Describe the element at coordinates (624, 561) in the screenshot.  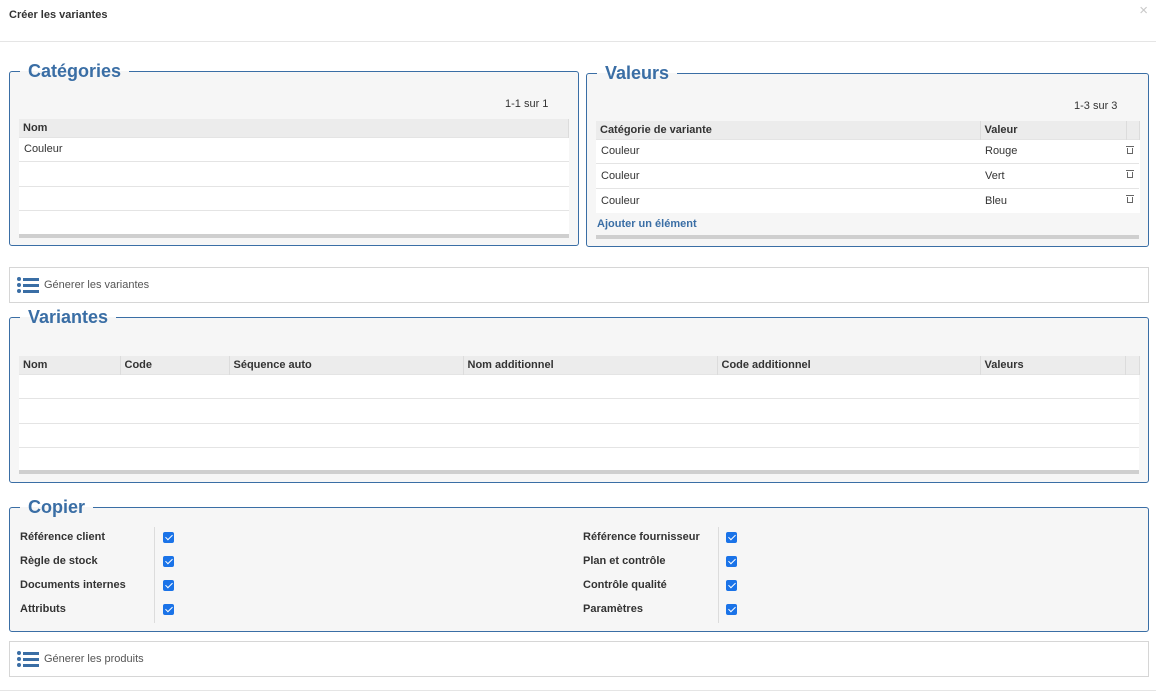
I see `copy-label-plan-et-controle: Plan et contrôle` at that location.